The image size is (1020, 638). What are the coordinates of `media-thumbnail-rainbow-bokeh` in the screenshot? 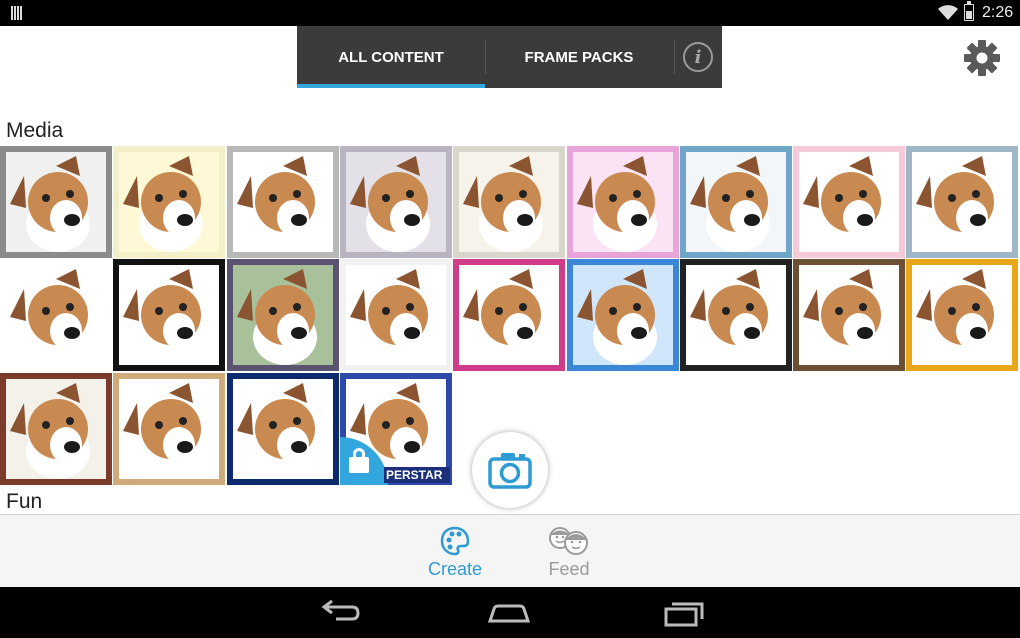 It's located at (623, 202).